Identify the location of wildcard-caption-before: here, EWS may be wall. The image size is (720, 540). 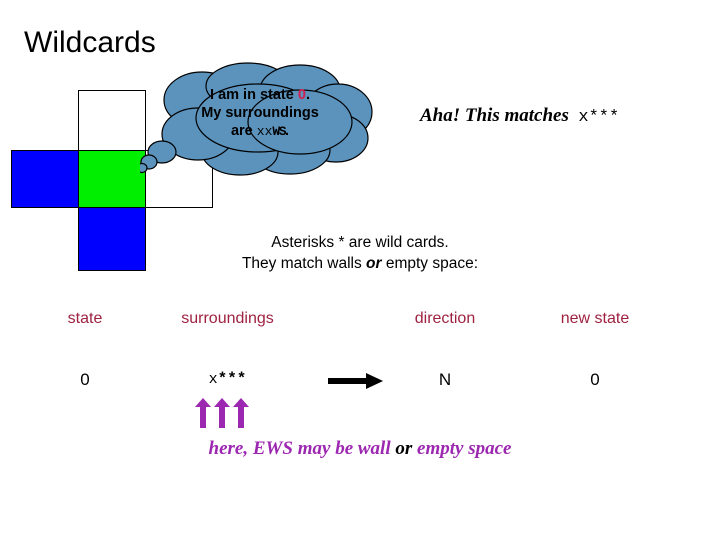
(302, 448).